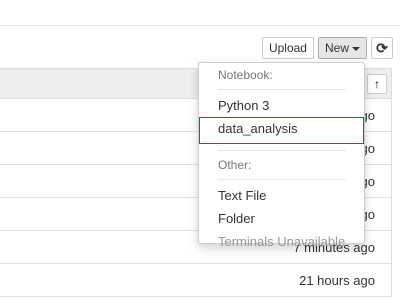 The width and height of the screenshot is (409, 302). Describe the element at coordinates (282, 241) in the screenshot. I see `menu-item-terminals-unavailable: Terminals Unavailable` at that location.